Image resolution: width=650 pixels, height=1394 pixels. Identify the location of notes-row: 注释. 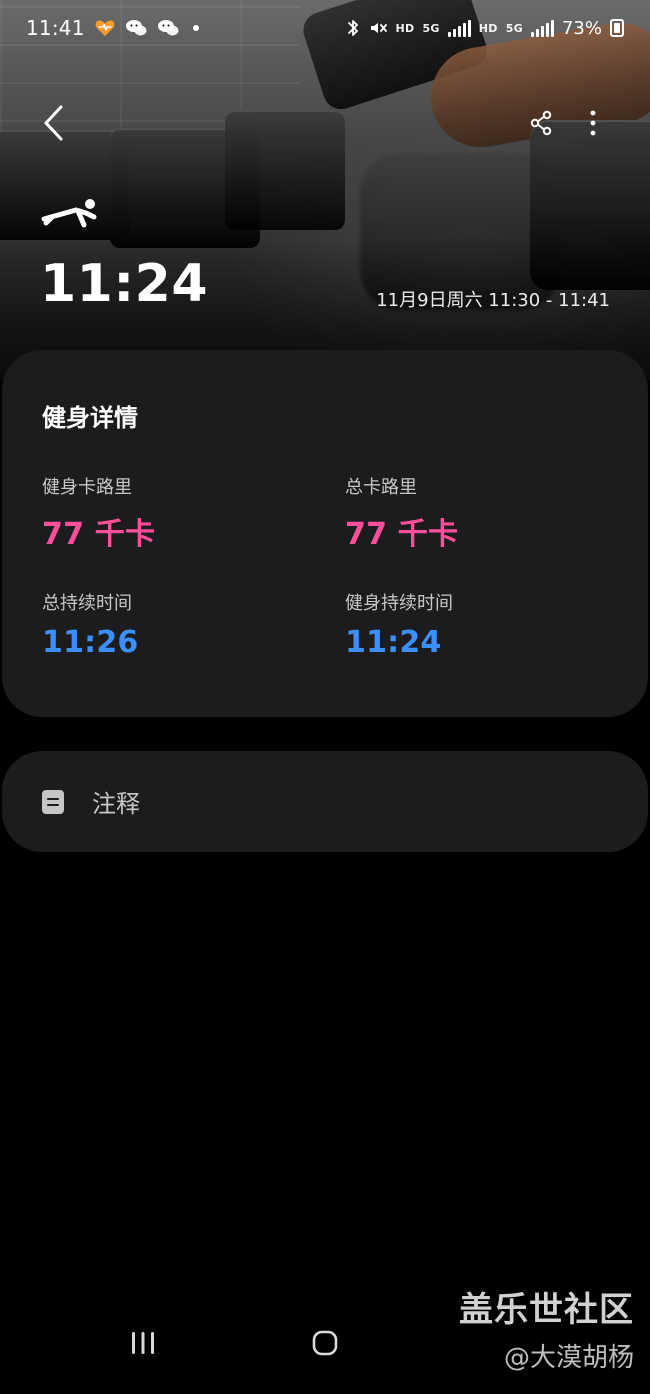
(325, 801).